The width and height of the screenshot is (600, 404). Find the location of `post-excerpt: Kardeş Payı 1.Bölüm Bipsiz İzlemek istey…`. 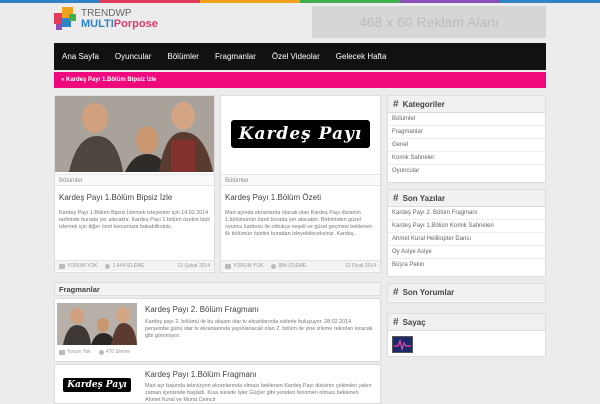

post-excerpt: Kardeş Payı 1.Bölüm Bipsiz İzlemek istey… is located at coordinates (134, 220).